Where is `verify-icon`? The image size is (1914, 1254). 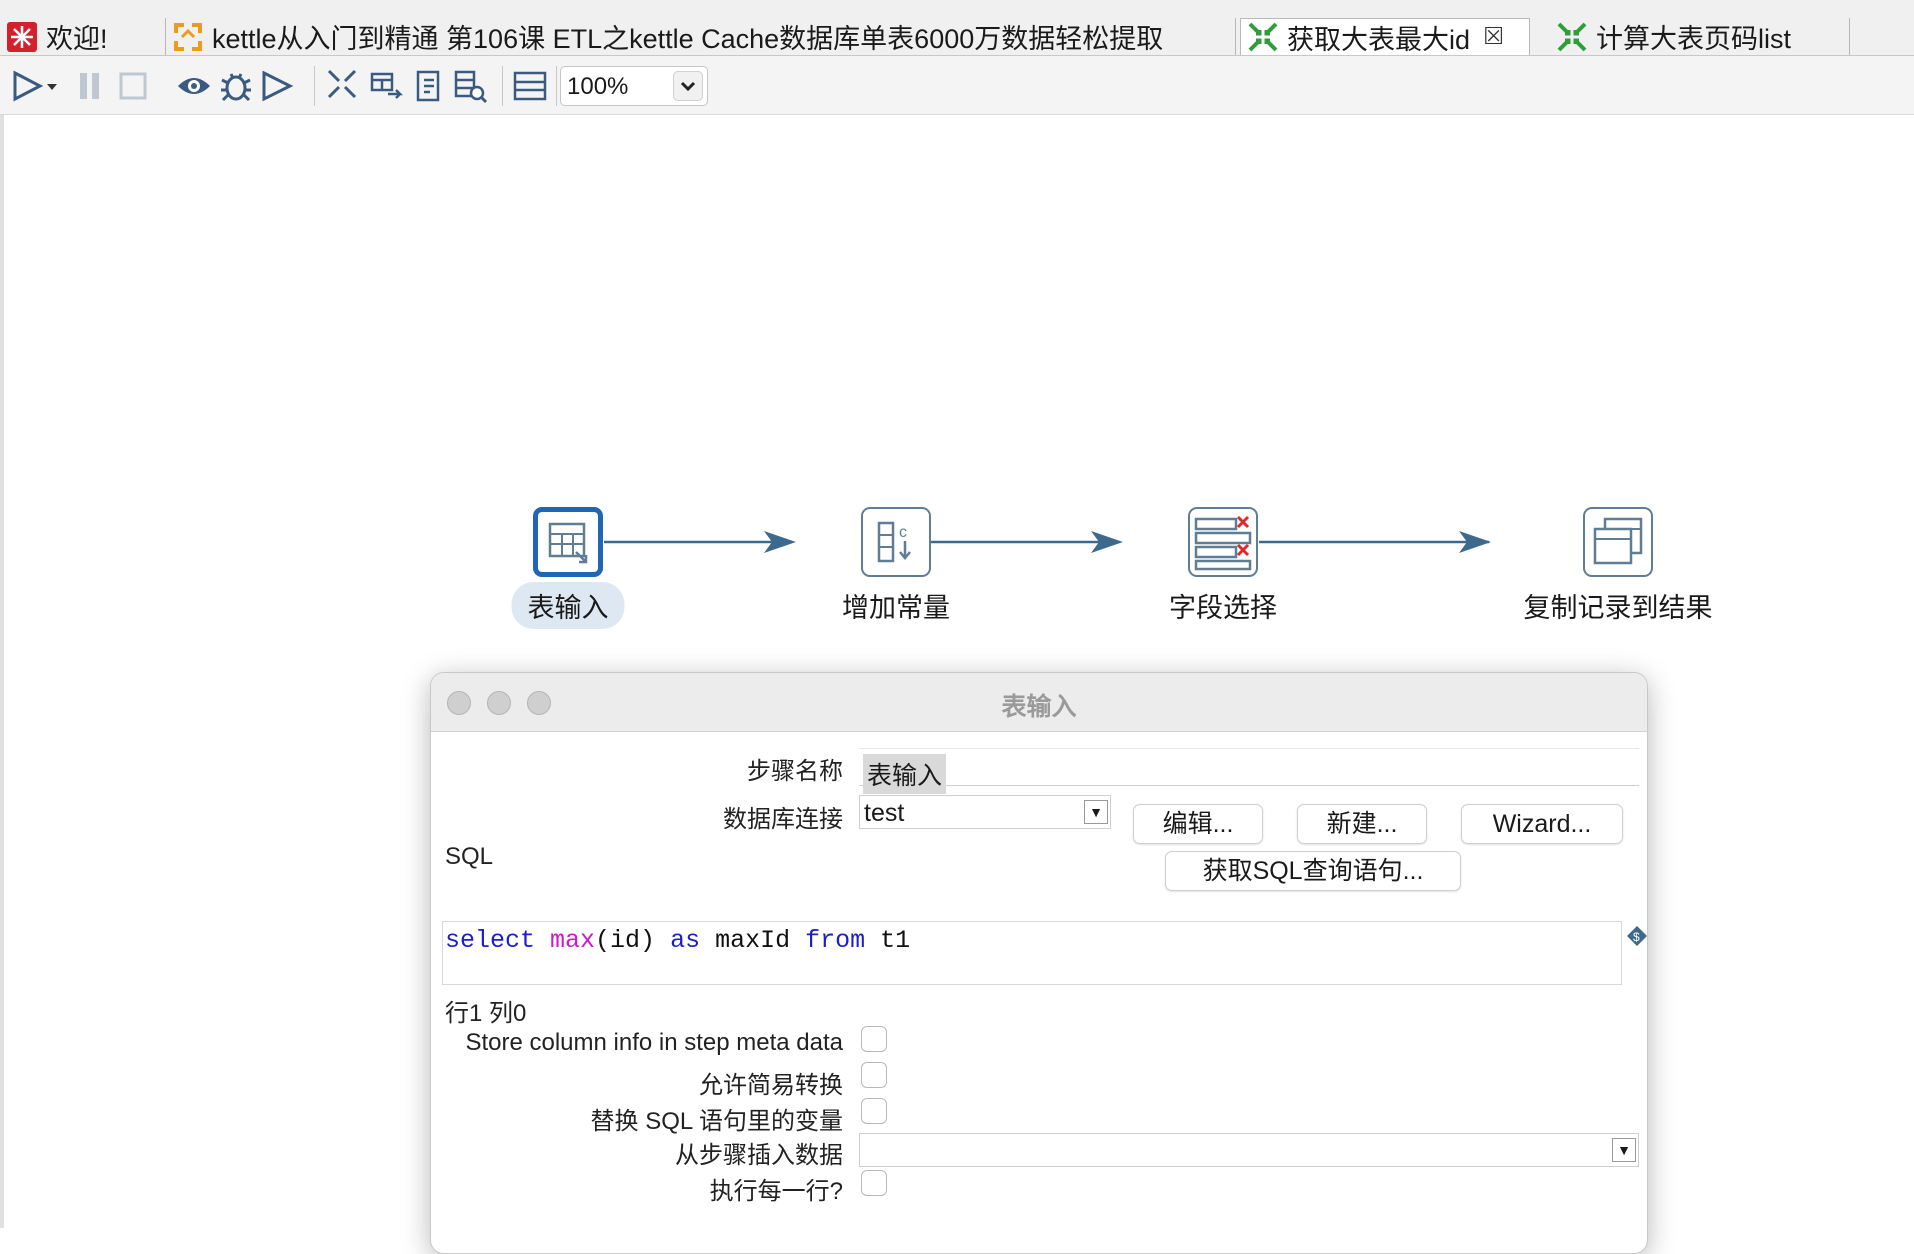 verify-icon is located at coordinates (344, 86).